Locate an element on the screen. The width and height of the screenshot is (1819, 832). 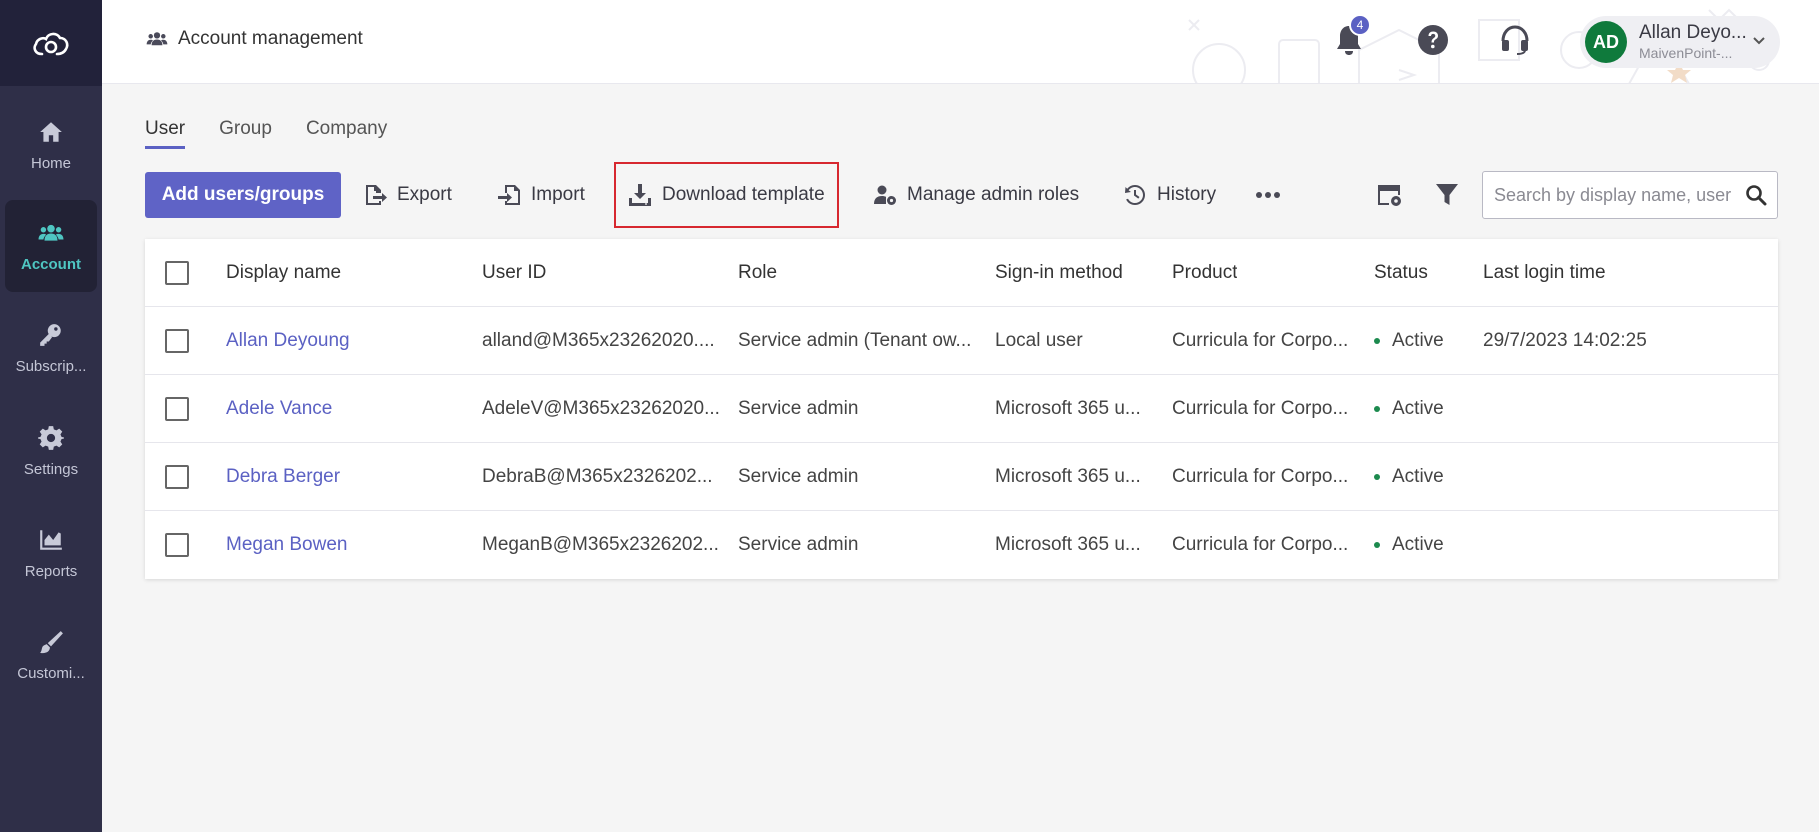
column-header: Display name is located at coordinates (283, 273).